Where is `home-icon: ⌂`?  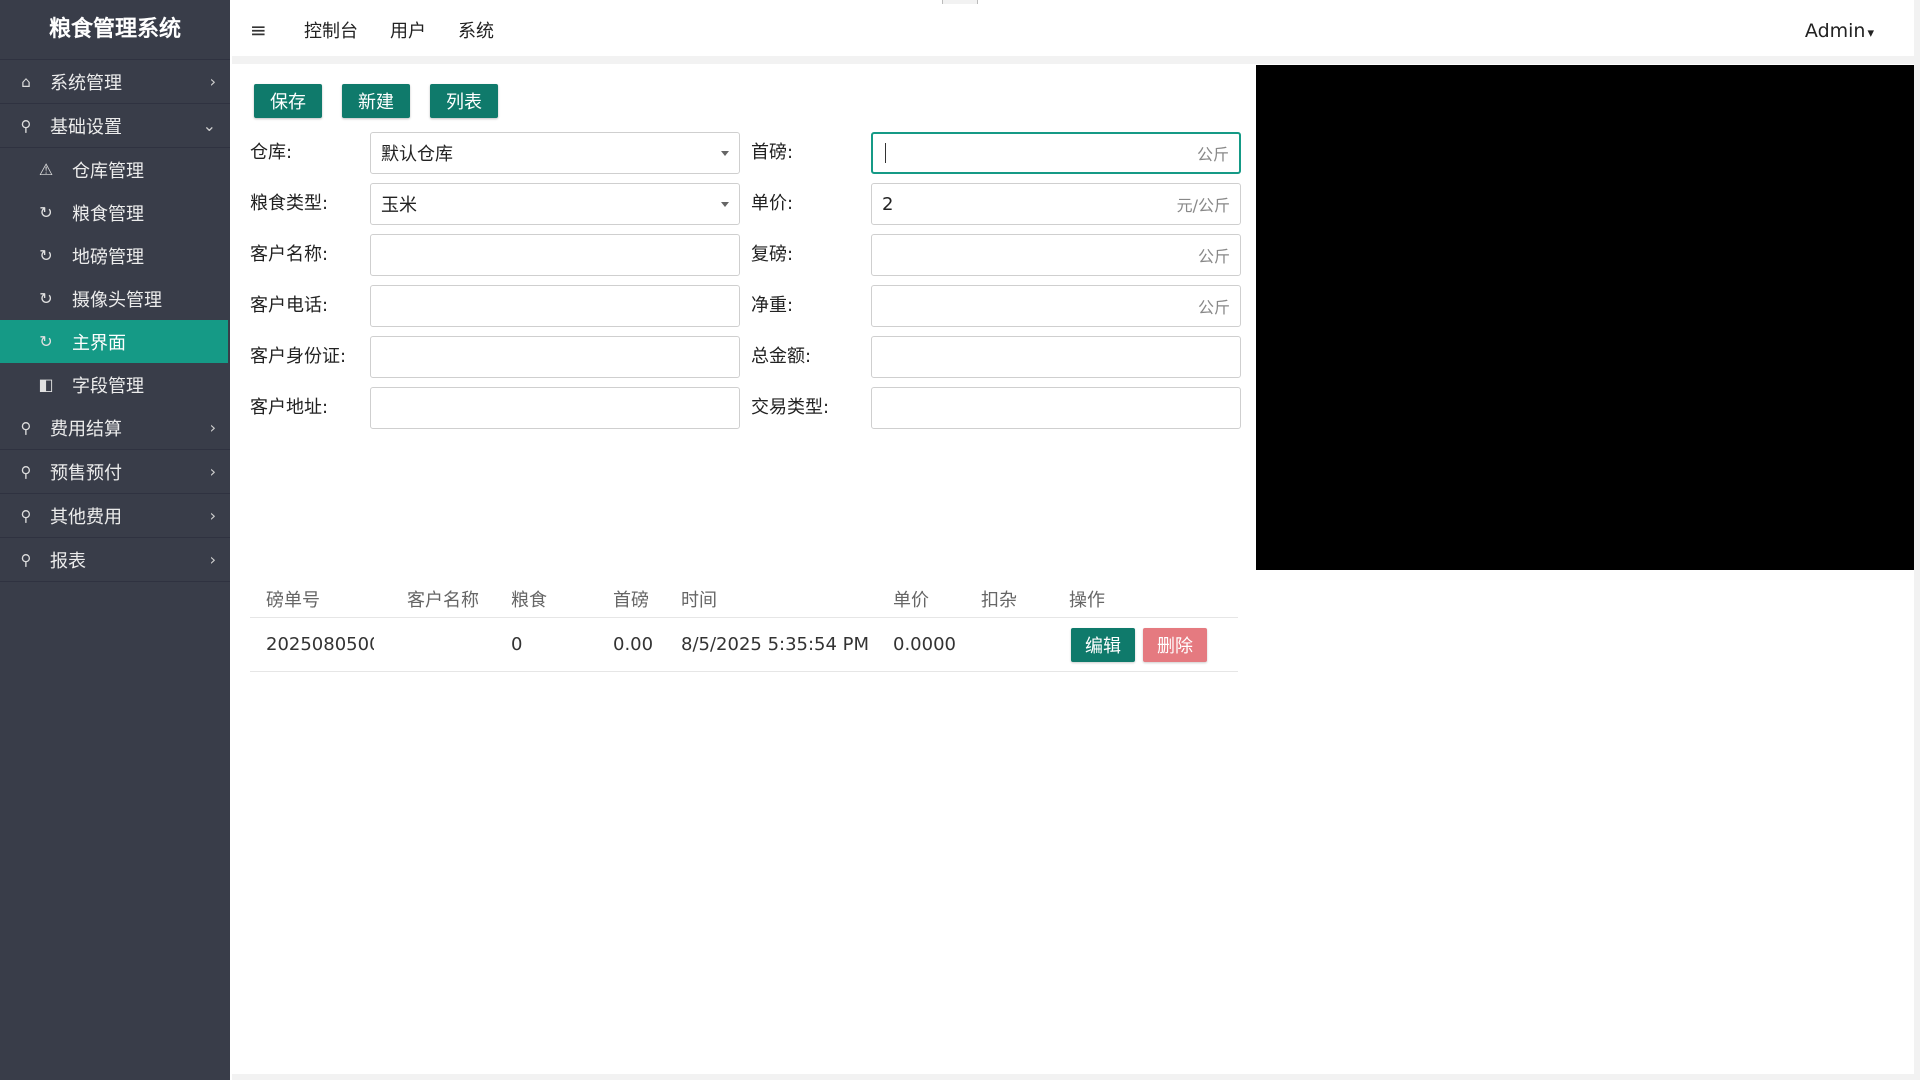
home-icon: ⌂ is located at coordinates (26, 81).